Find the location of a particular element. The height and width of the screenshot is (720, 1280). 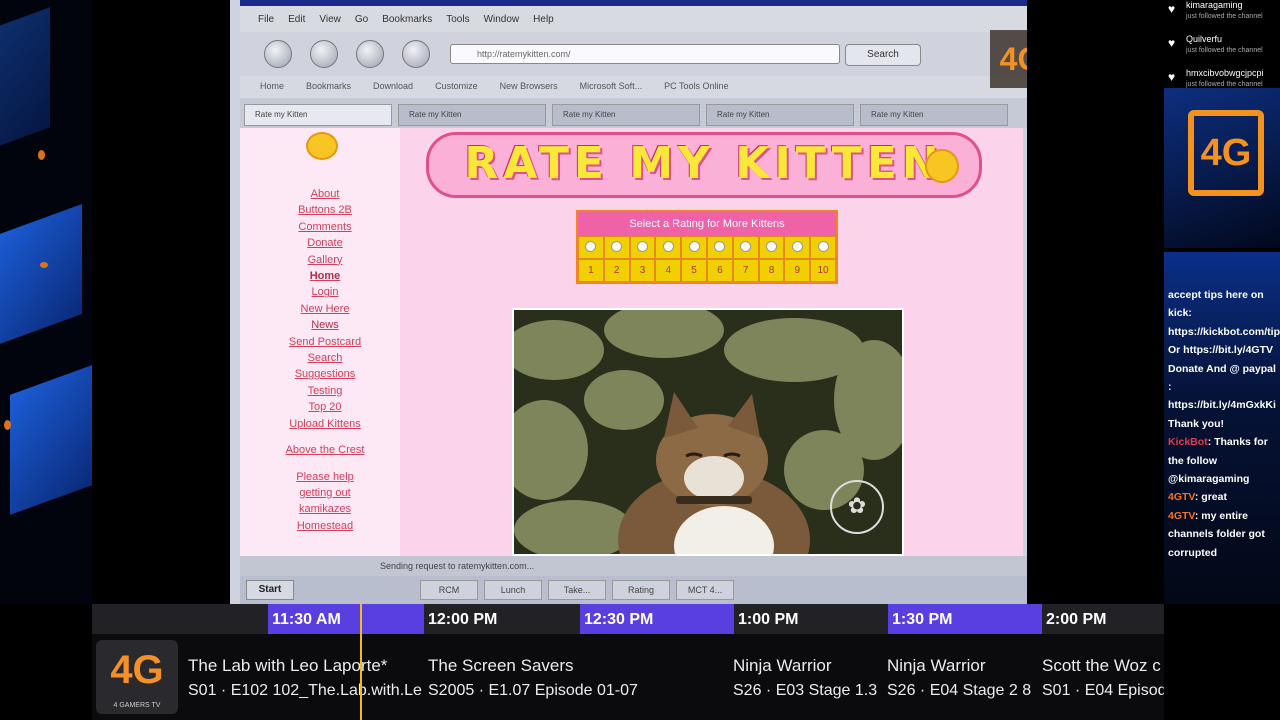

rating-number: 3 is located at coordinates (642, 270).